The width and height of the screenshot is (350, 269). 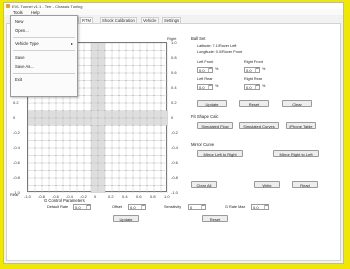 What do you see at coordinates (254, 103) in the screenshot?
I see `reset-button: Reset` at bounding box center [254, 103].